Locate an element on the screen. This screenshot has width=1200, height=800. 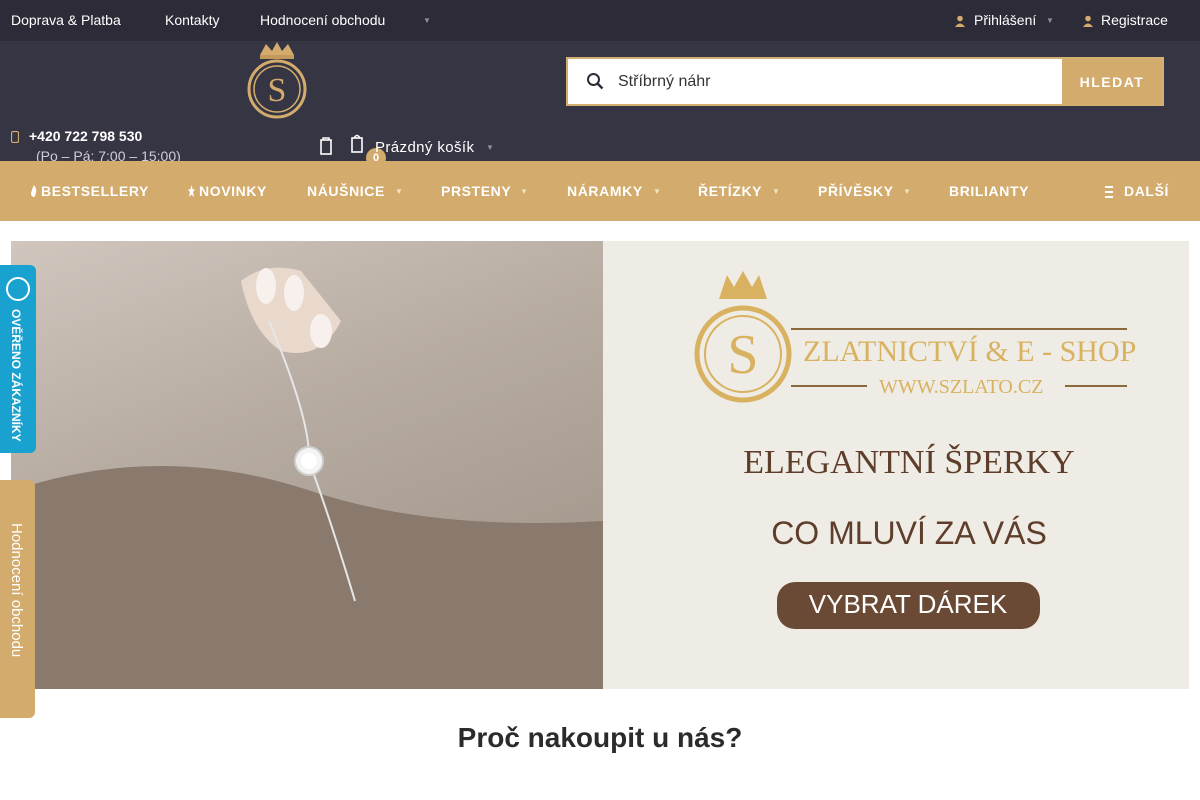
nav-item-earrings: NÁUŠNICE is located at coordinates (346, 191).